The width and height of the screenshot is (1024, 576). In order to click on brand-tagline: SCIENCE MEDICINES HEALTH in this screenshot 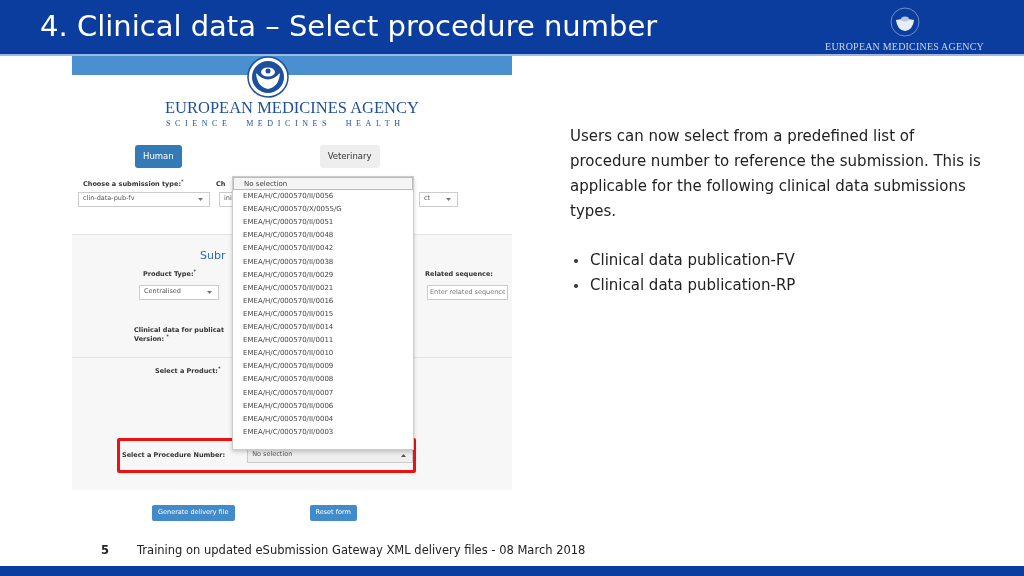, I will do `click(285, 123)`.